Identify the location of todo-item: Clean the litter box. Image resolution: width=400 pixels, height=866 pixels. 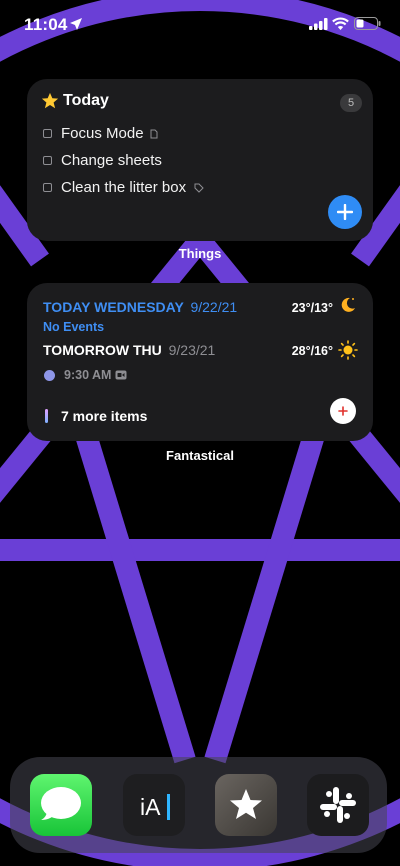
(123, 187).